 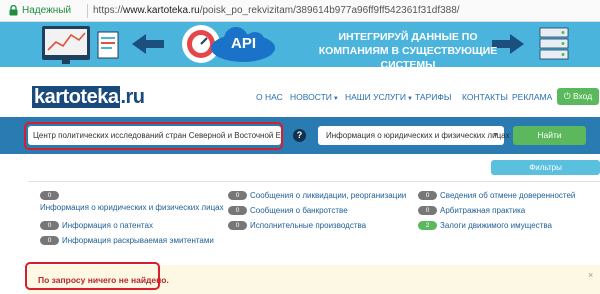 What do you see at coordinates (299, 135) in the screenshot?
I see `help-icon: ?` at bounding box center [299, 135].